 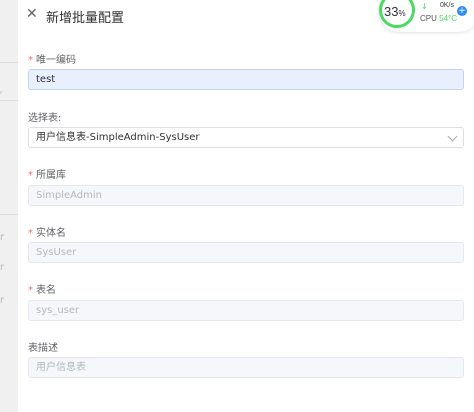 I want to click on download-arrow-icon: ↓, so click(x=424, y=6).